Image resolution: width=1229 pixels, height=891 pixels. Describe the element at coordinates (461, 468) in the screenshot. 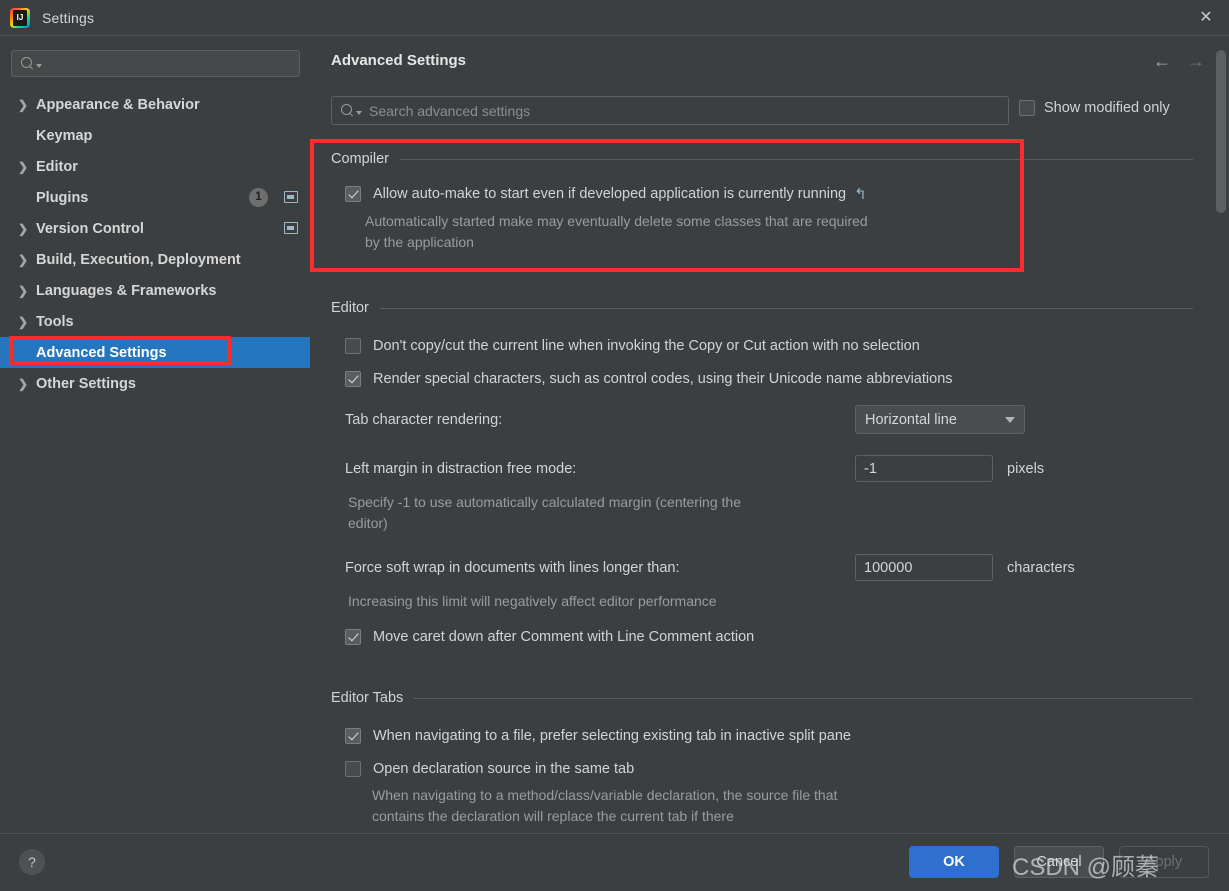

I see `left-margin-label: Left margin in distraction free mode:` at that location.